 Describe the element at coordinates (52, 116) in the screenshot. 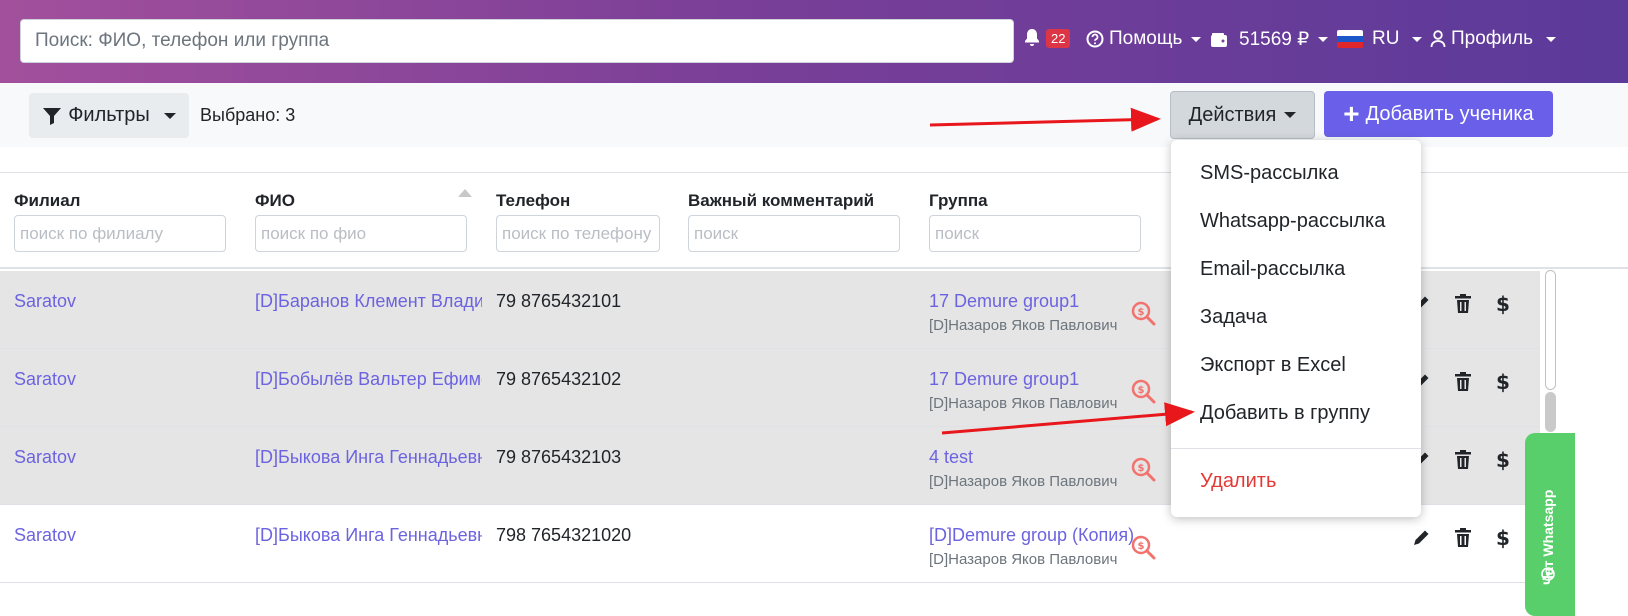

I see `filter-icon` at that location.